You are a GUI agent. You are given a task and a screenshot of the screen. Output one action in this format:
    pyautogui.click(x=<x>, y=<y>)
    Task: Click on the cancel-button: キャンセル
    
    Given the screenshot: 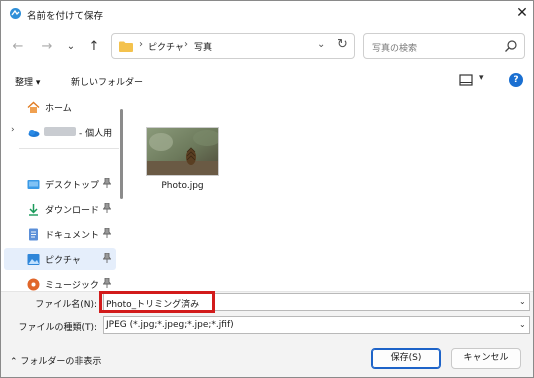 What is the action you would take?
    pyautogui.click(x=486, y=358)
    